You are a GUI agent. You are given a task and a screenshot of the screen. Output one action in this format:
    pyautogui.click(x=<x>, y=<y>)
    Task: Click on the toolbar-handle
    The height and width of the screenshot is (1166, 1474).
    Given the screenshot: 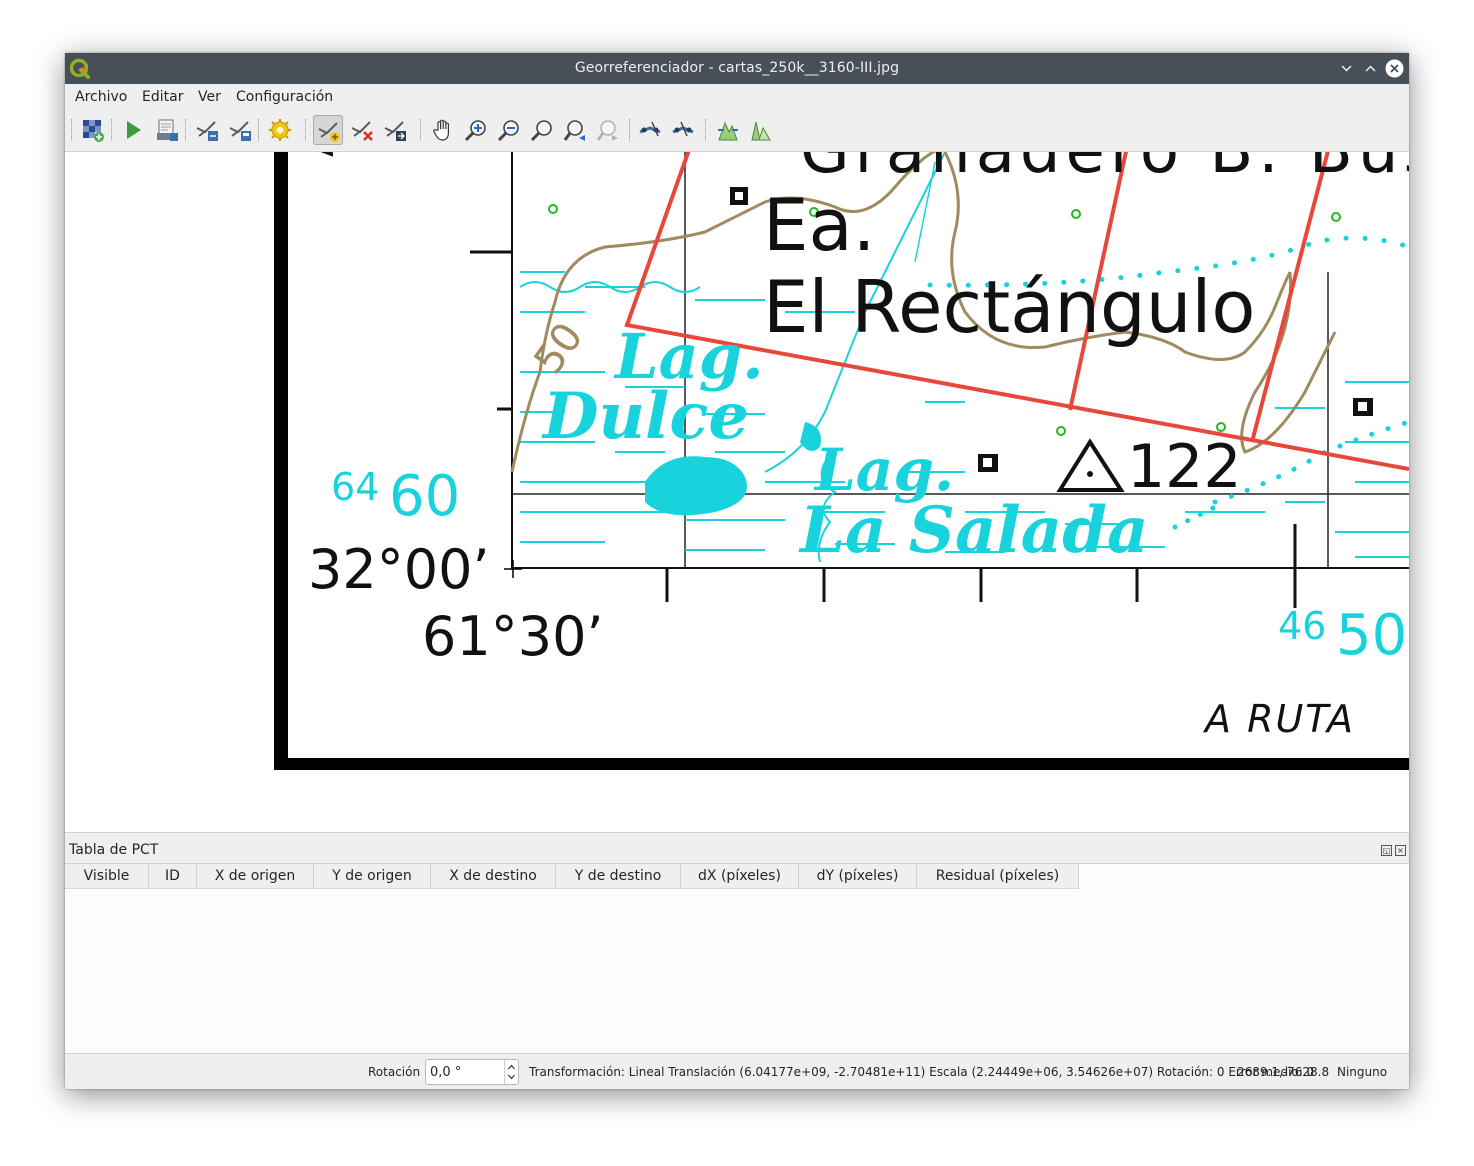 What is the action you would take?
    pyautogui.click(x=72, y=130)
    